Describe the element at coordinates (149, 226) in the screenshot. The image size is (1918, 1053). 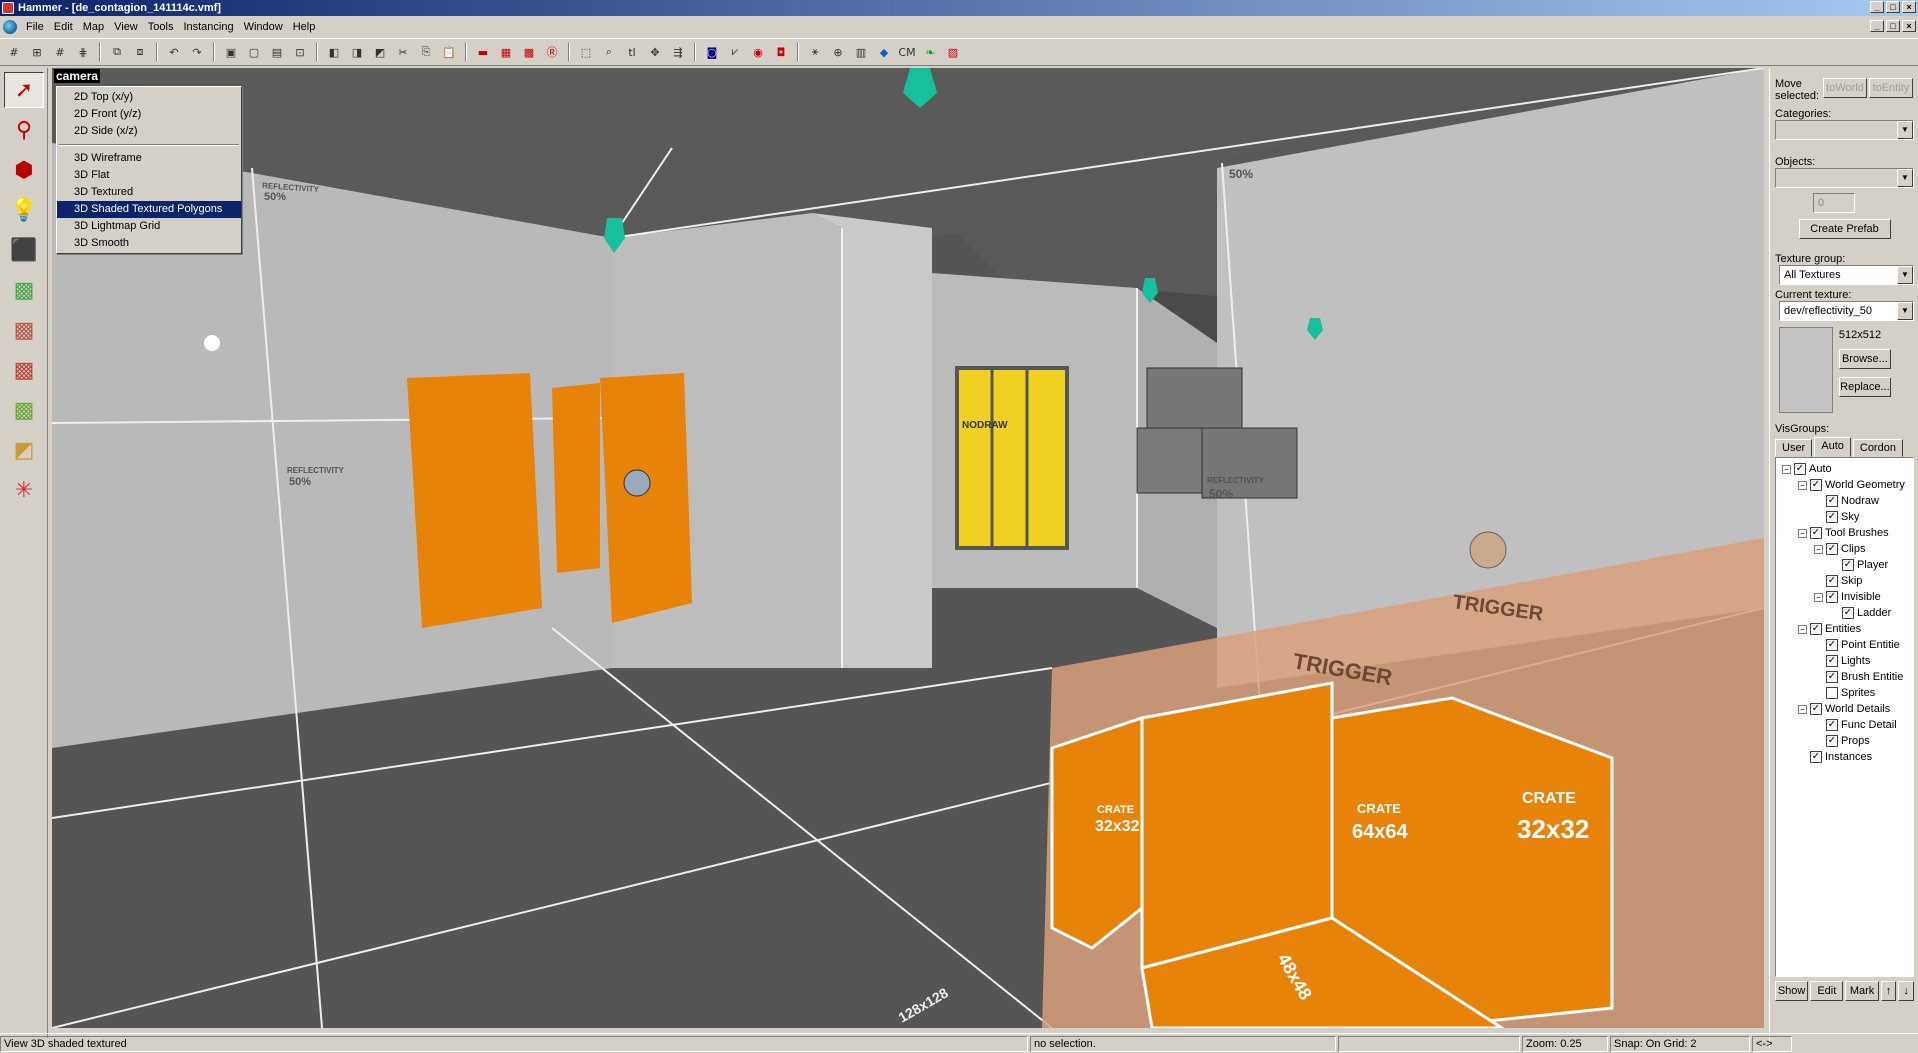
I see `menu-item-3d-lightmap-grid: 3D Lightmap Grid` at that location.